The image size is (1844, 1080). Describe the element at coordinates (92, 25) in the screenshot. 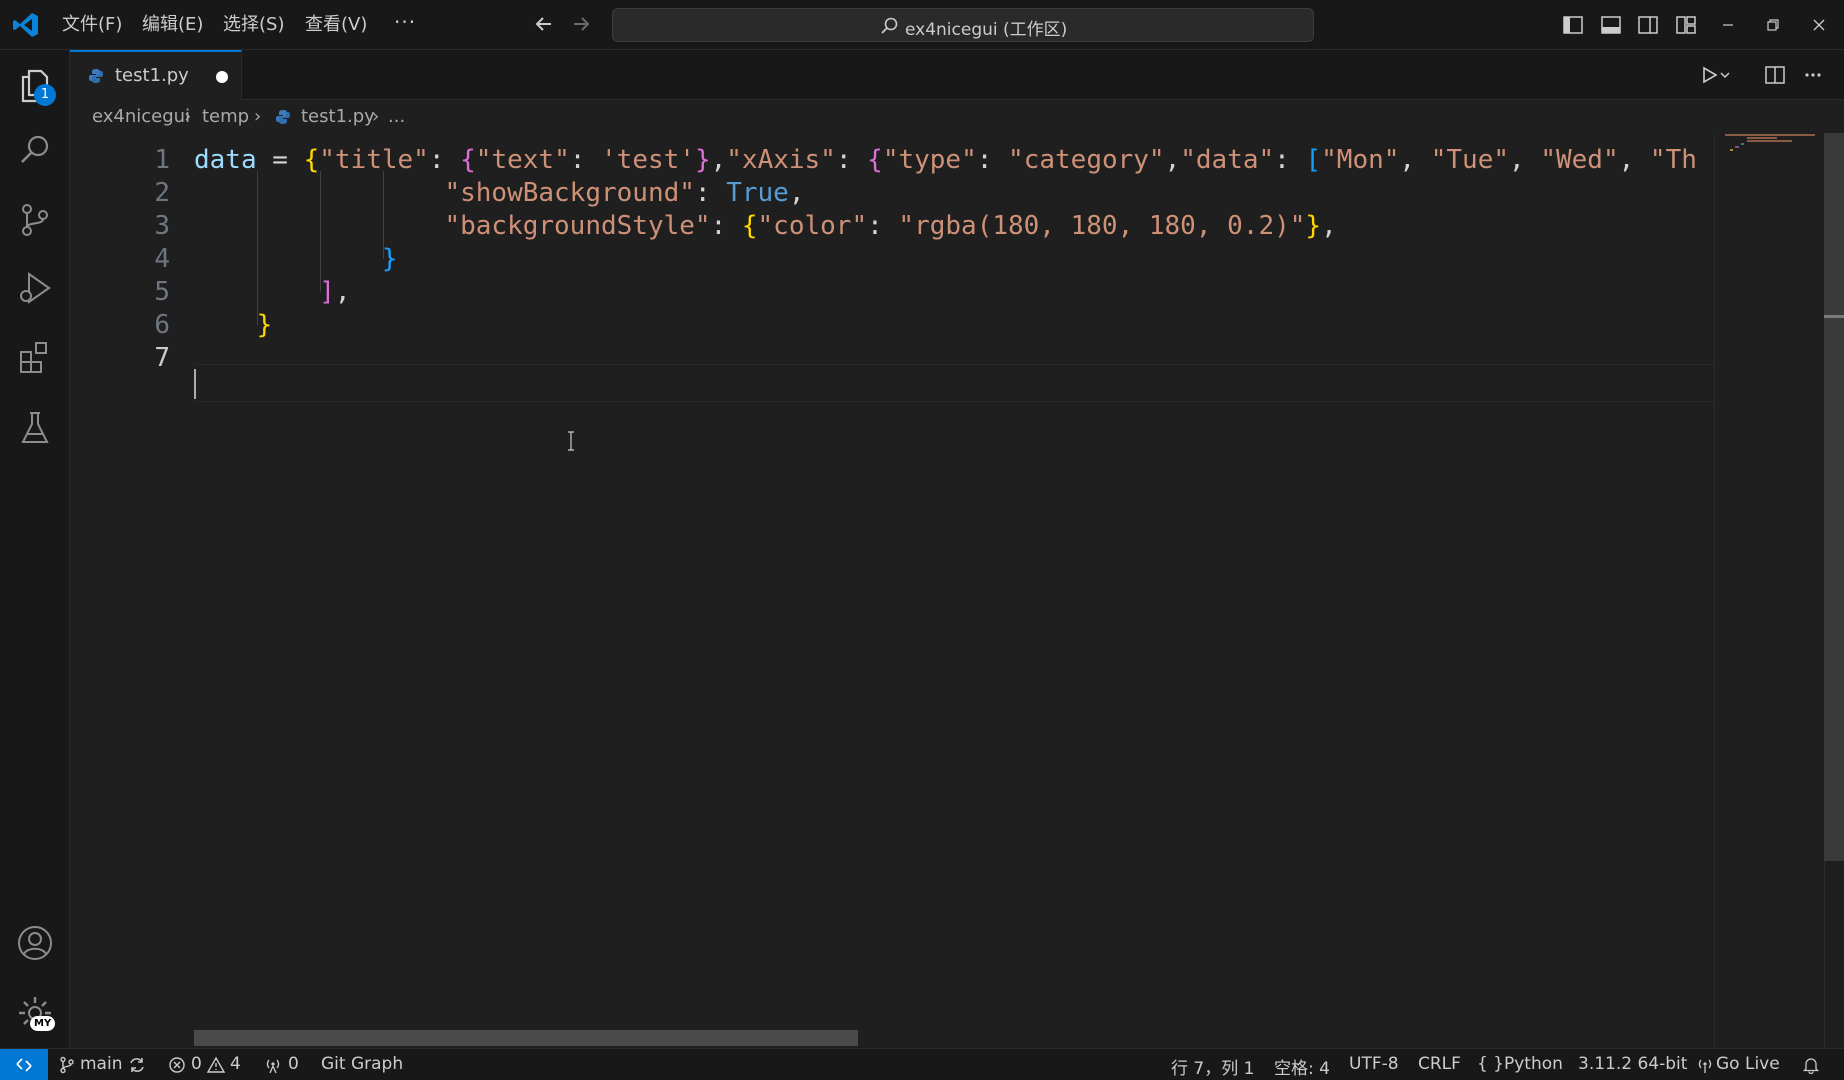

I see `menu-file: 文件(F)` at that location.